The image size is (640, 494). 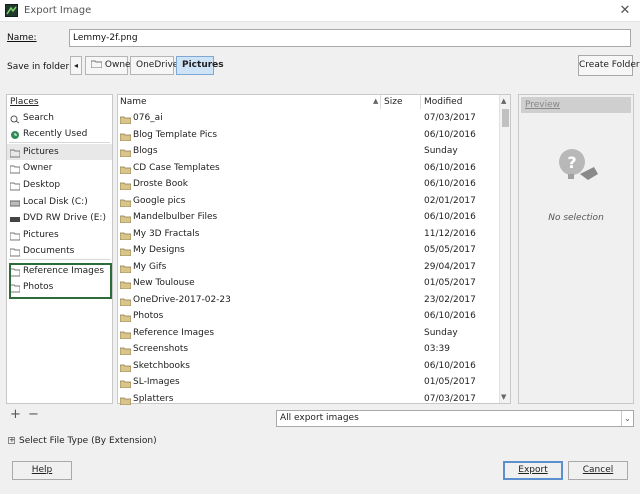 What do you see at coordinates (76, 65) in the screenshot?
I see `path-scroll-left-button: ◂` at bounding box center [76, 65].